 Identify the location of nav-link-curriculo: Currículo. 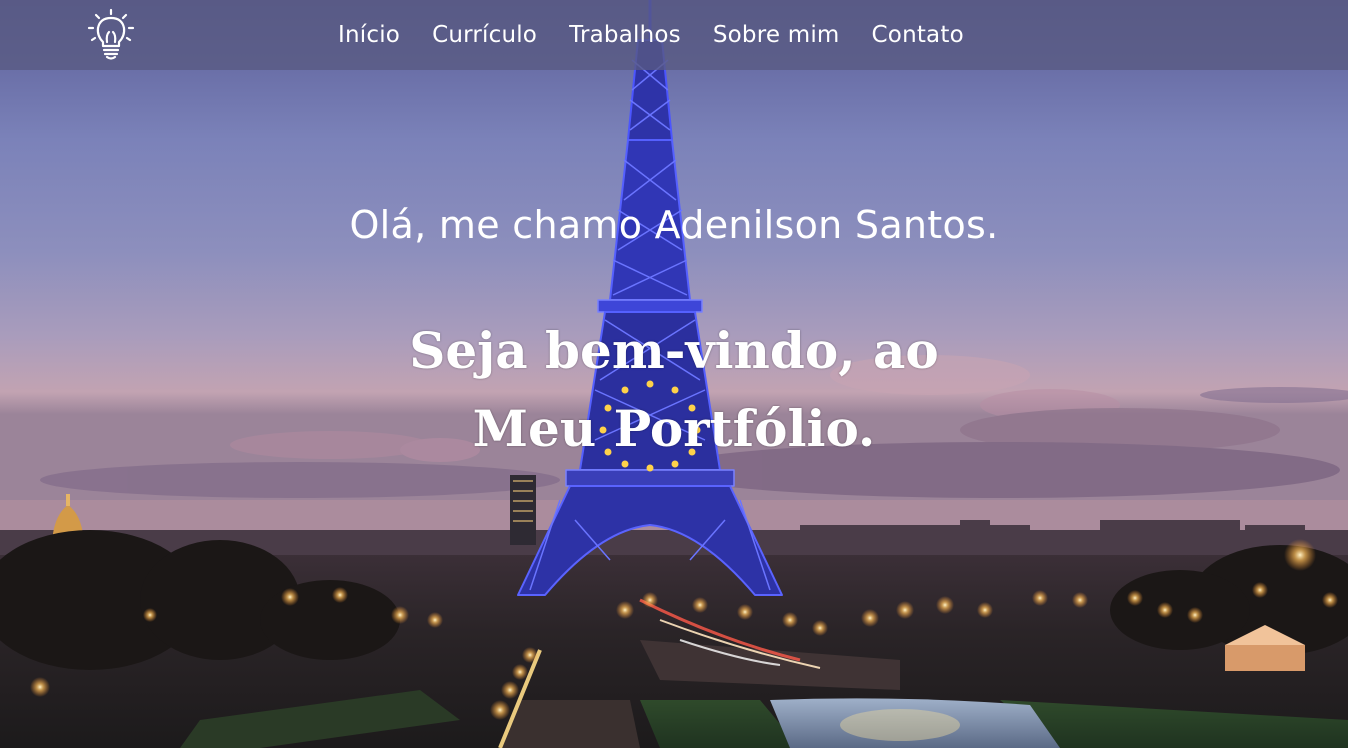
(484, 35).